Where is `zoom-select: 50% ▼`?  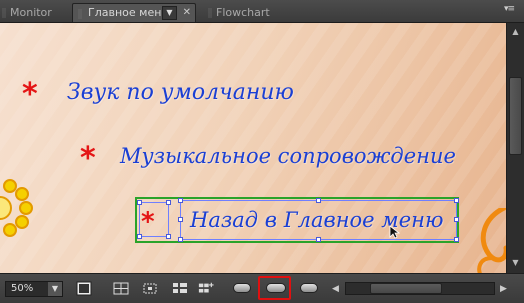 zoom-select: 50% ▼ is located at coordinates (34, 289).